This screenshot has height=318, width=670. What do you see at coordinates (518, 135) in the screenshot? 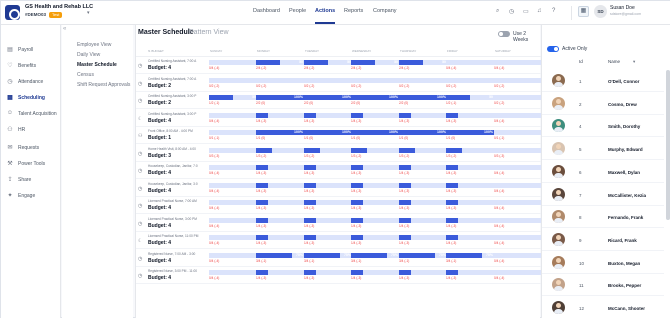
I see `coverage-cell: 0/1 (-1)` at bounding box center [518, 135].